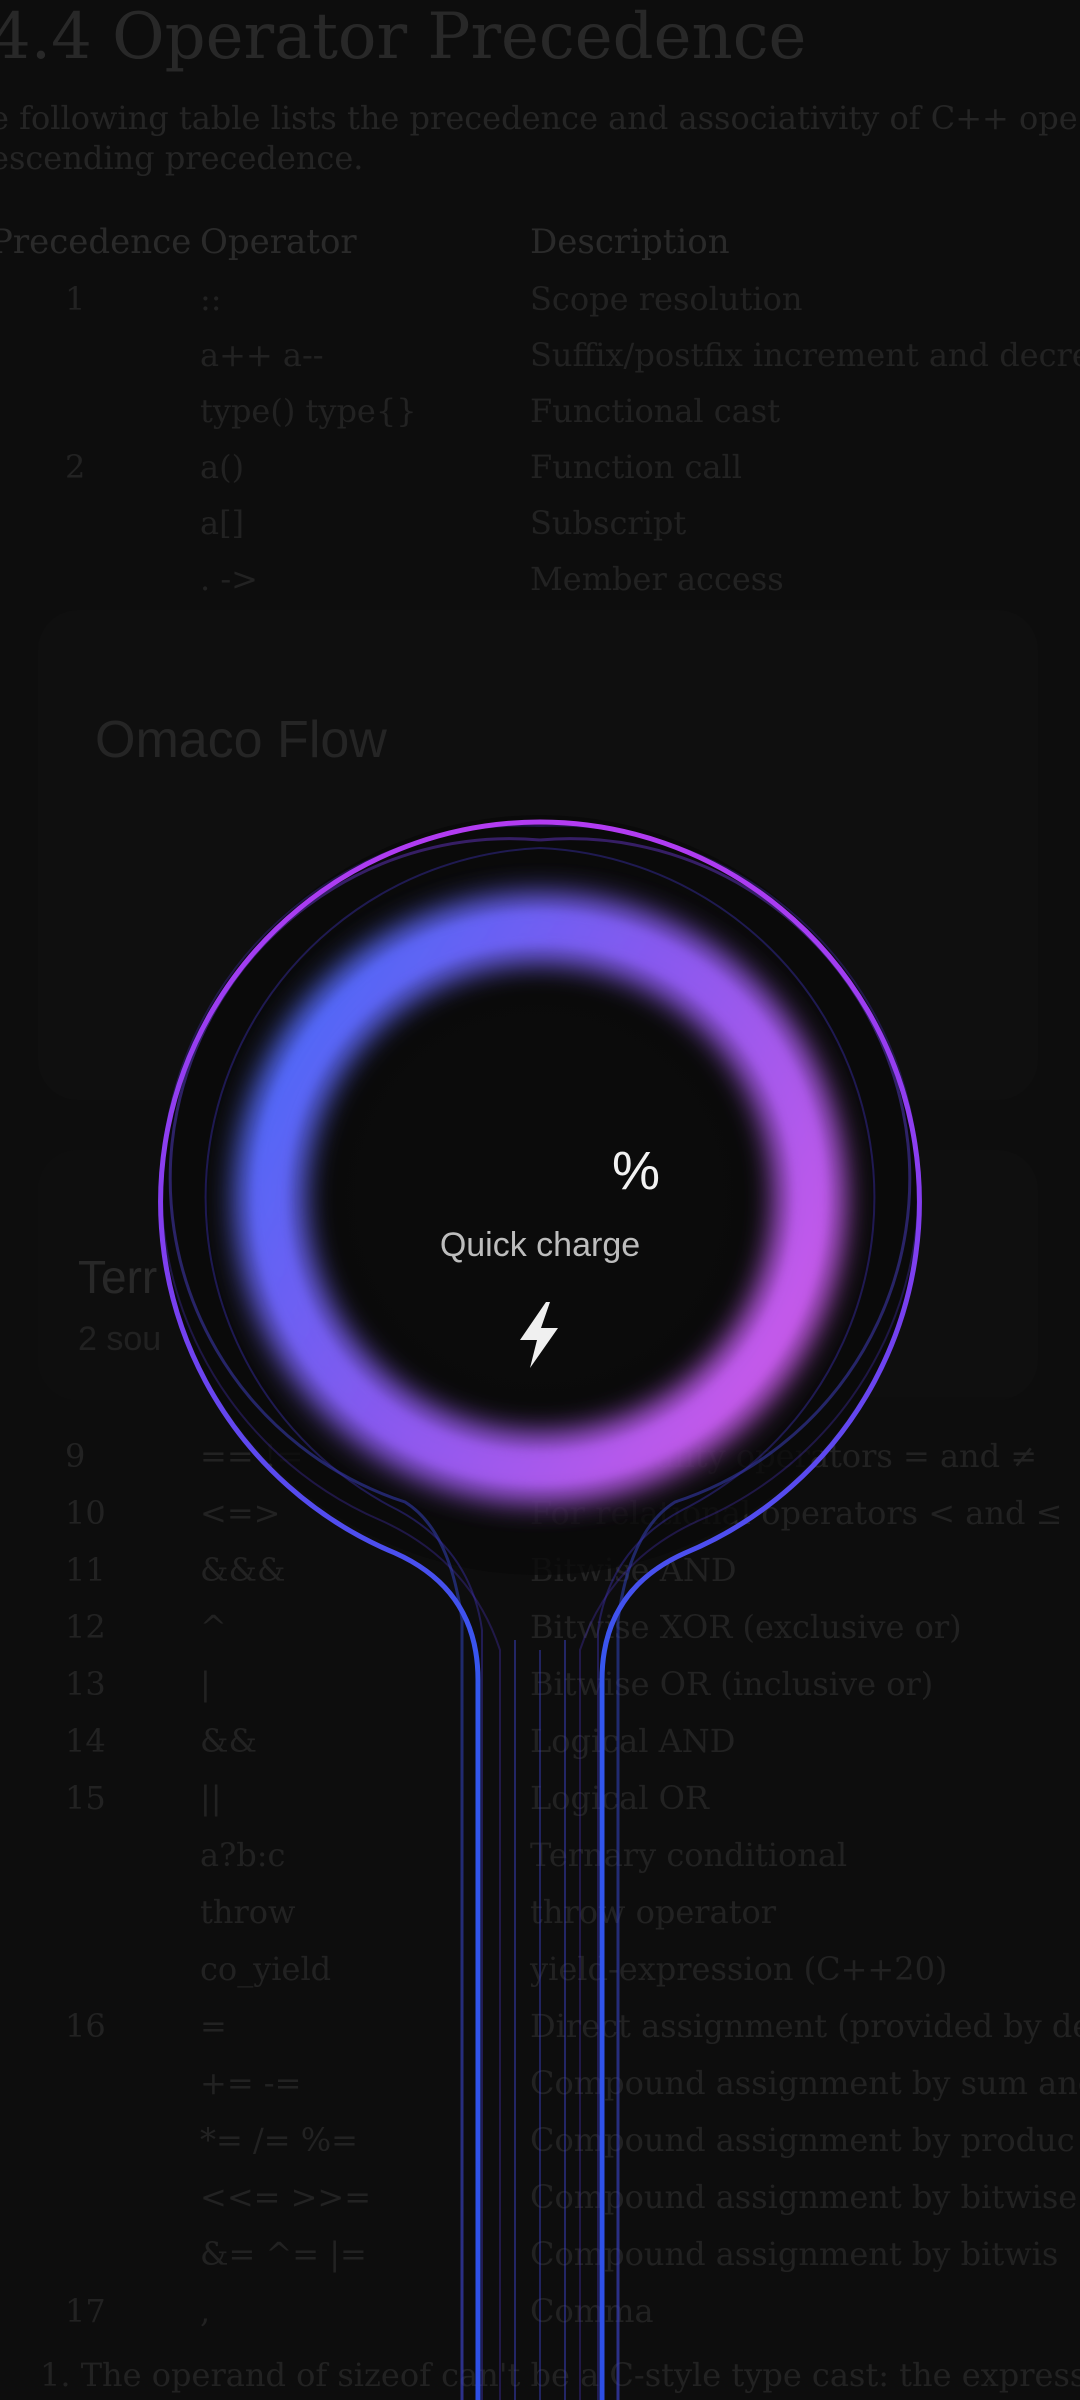 The height and width of the screenshot is (2400, 1080). Describe the element at coordinates (635, 1171) in the screenshot. I see `percent-symbol: %` at that location.